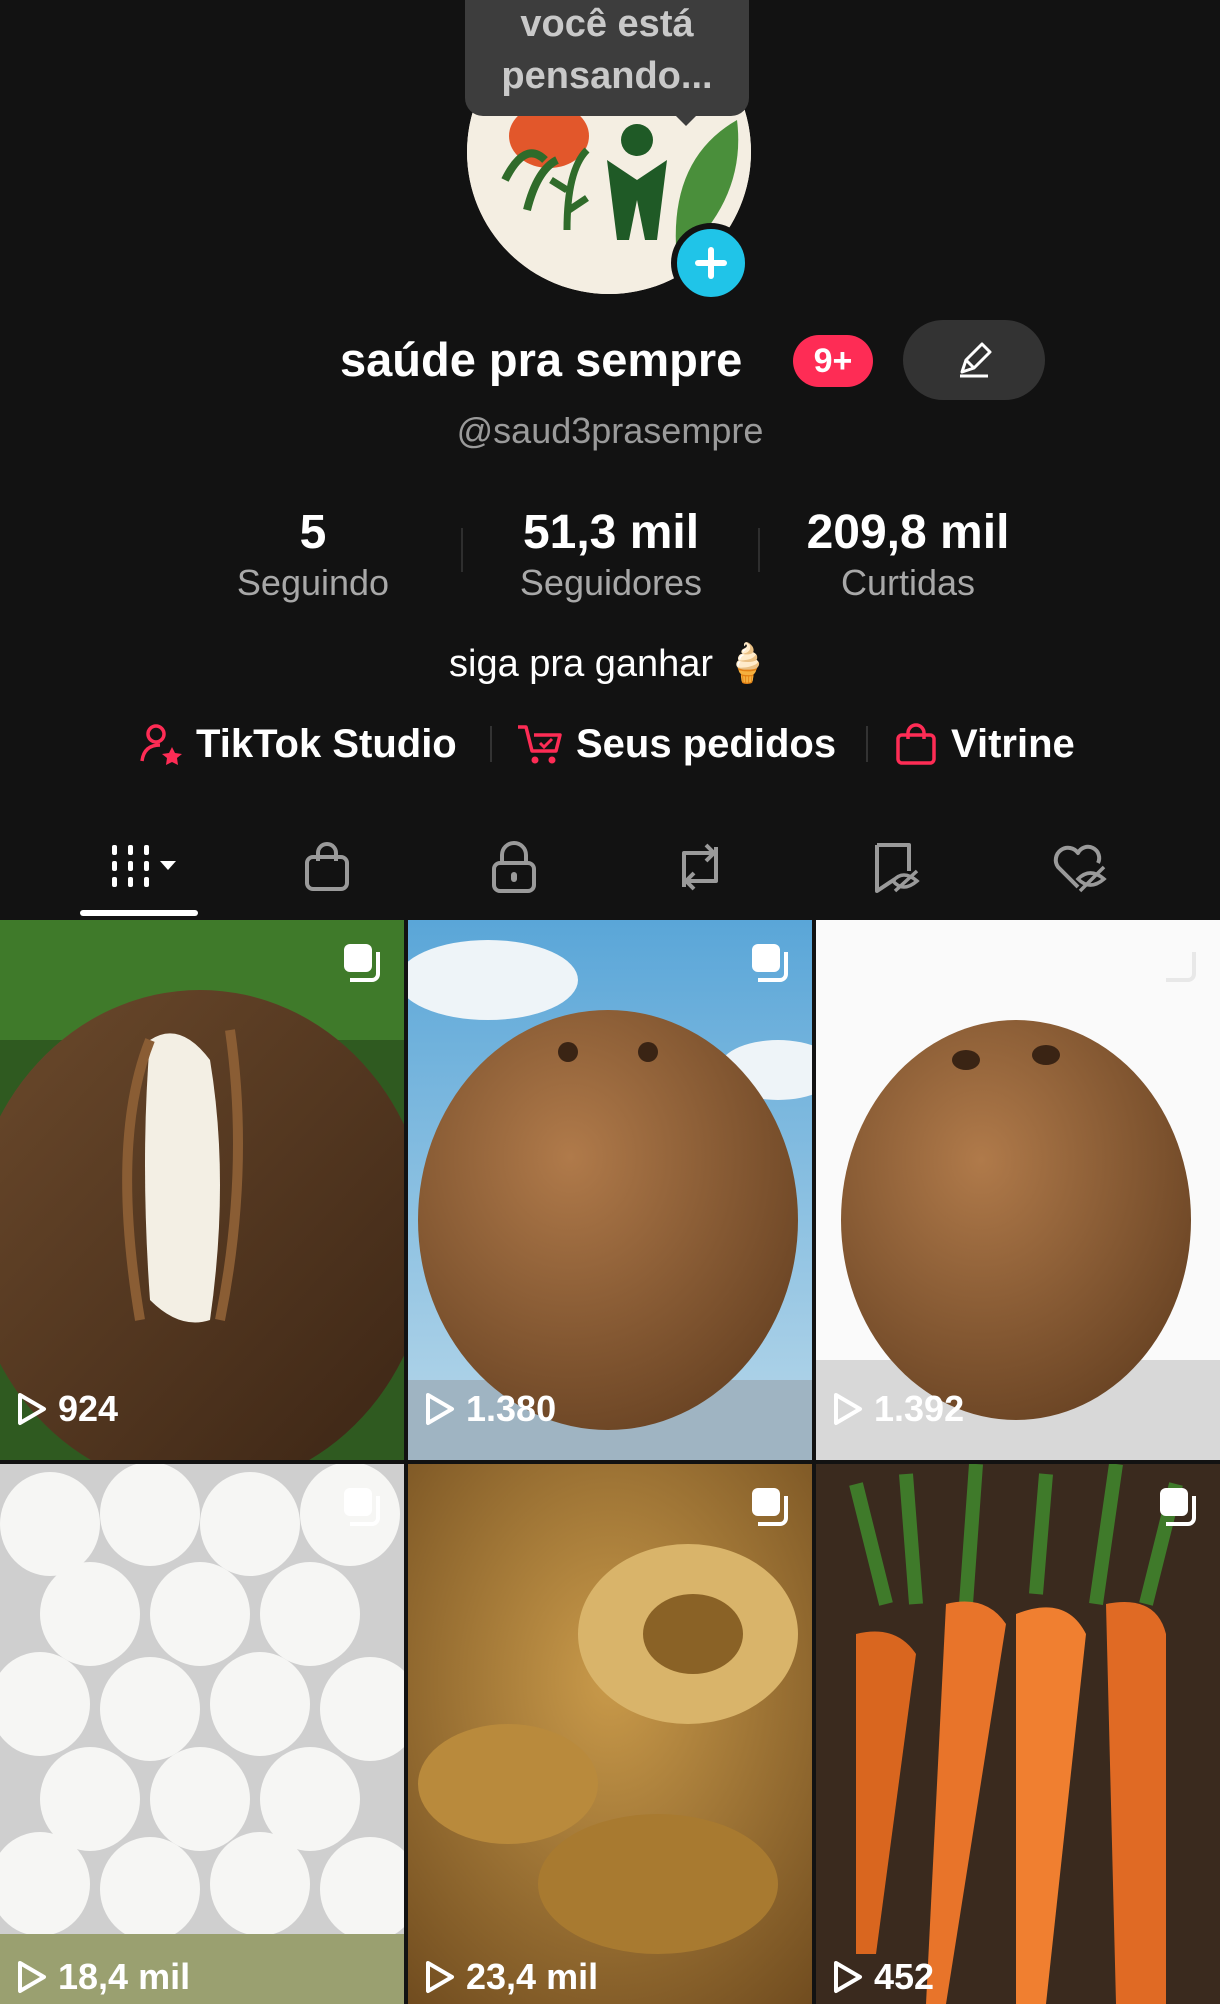 Image resolution: width=1220 pixels, height=2004 pixels. Describe the element at coordinates (611, 532) in the screenshot. I see `stat-value: 51,3 mil` at that location.